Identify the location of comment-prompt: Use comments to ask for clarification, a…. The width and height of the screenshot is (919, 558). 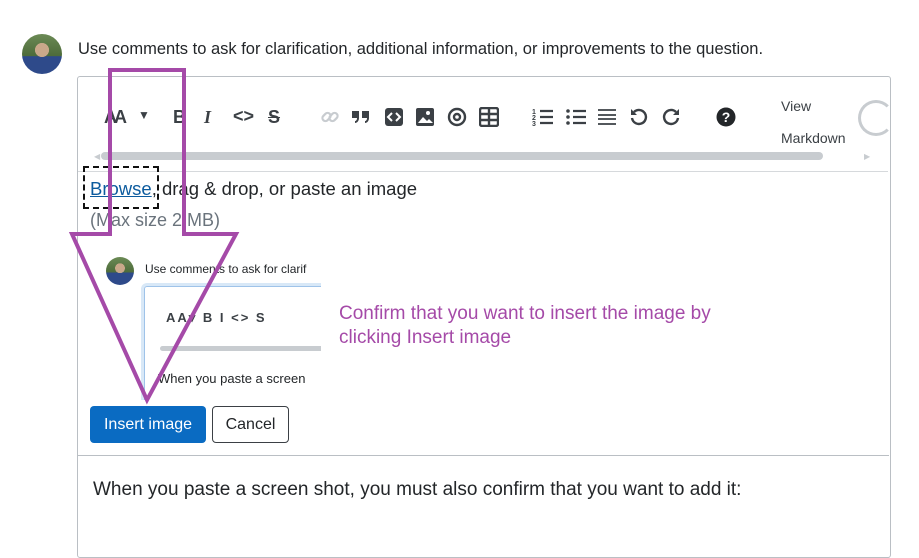
(421, 49).